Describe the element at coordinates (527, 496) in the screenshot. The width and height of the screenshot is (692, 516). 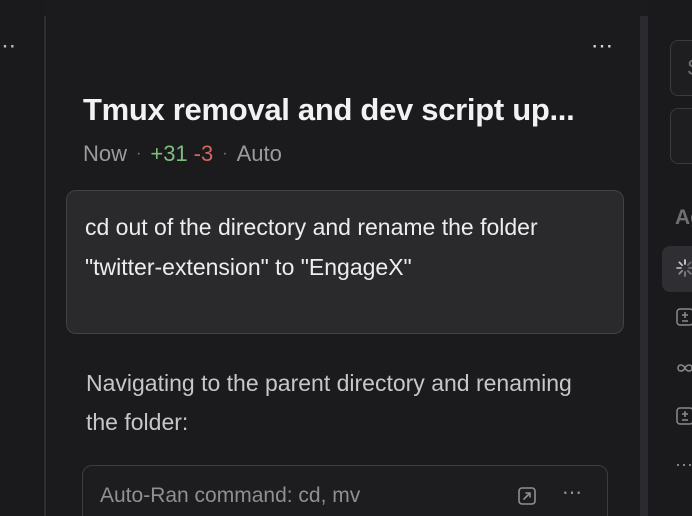
I see `open-external-icon` at that location.